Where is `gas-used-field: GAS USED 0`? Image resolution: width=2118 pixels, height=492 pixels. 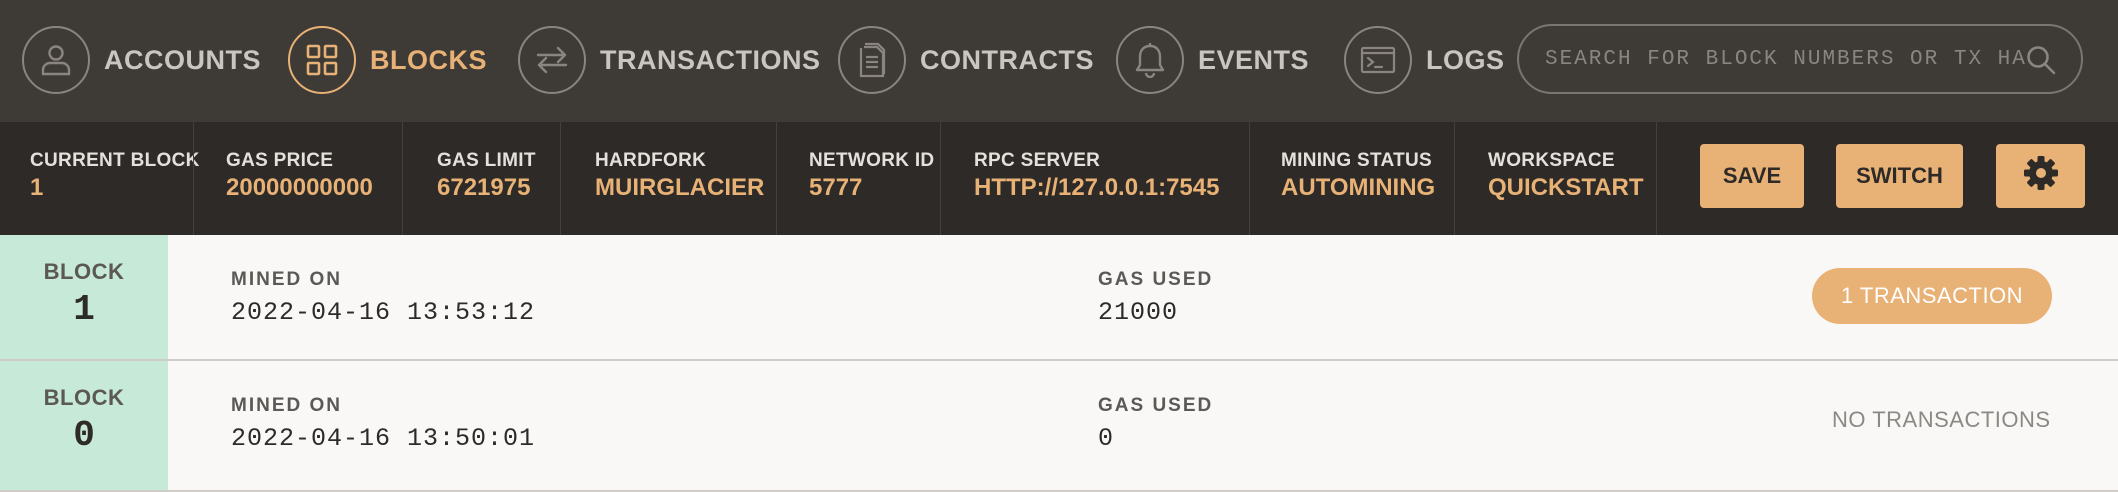
gas-used-field: GAS USED 0 is located at coordinates (1155, 424).